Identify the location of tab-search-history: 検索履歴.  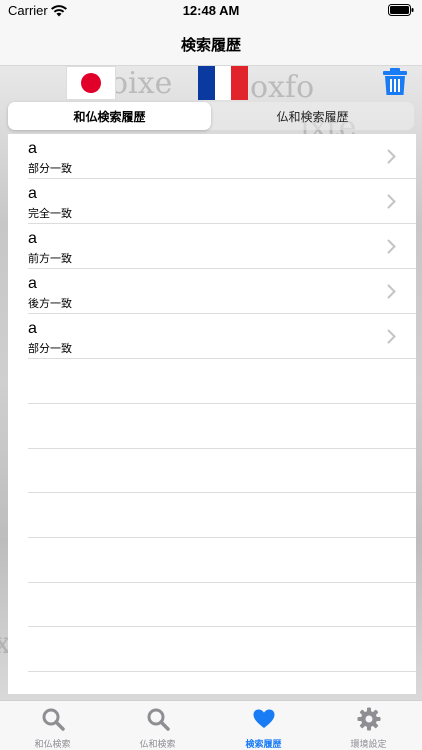
(263, 725).